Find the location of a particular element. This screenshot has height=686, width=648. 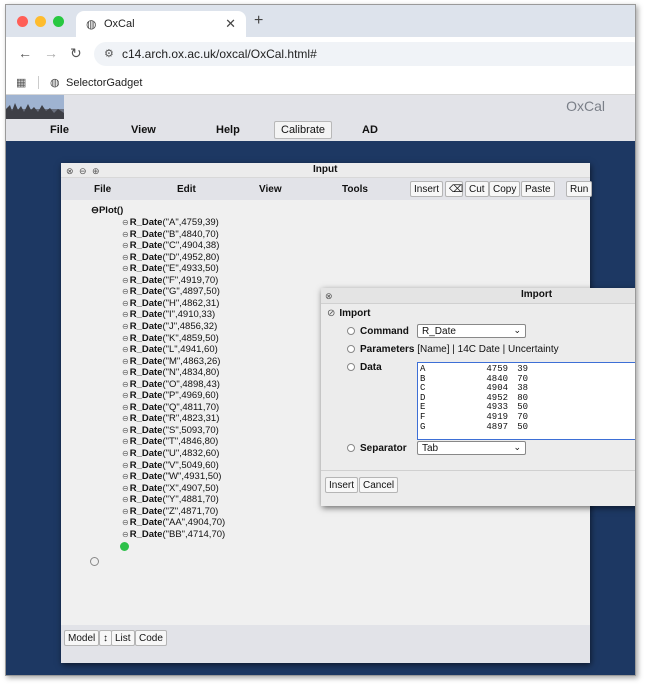

input-menu-view: View is located at coordinates (270, 189).